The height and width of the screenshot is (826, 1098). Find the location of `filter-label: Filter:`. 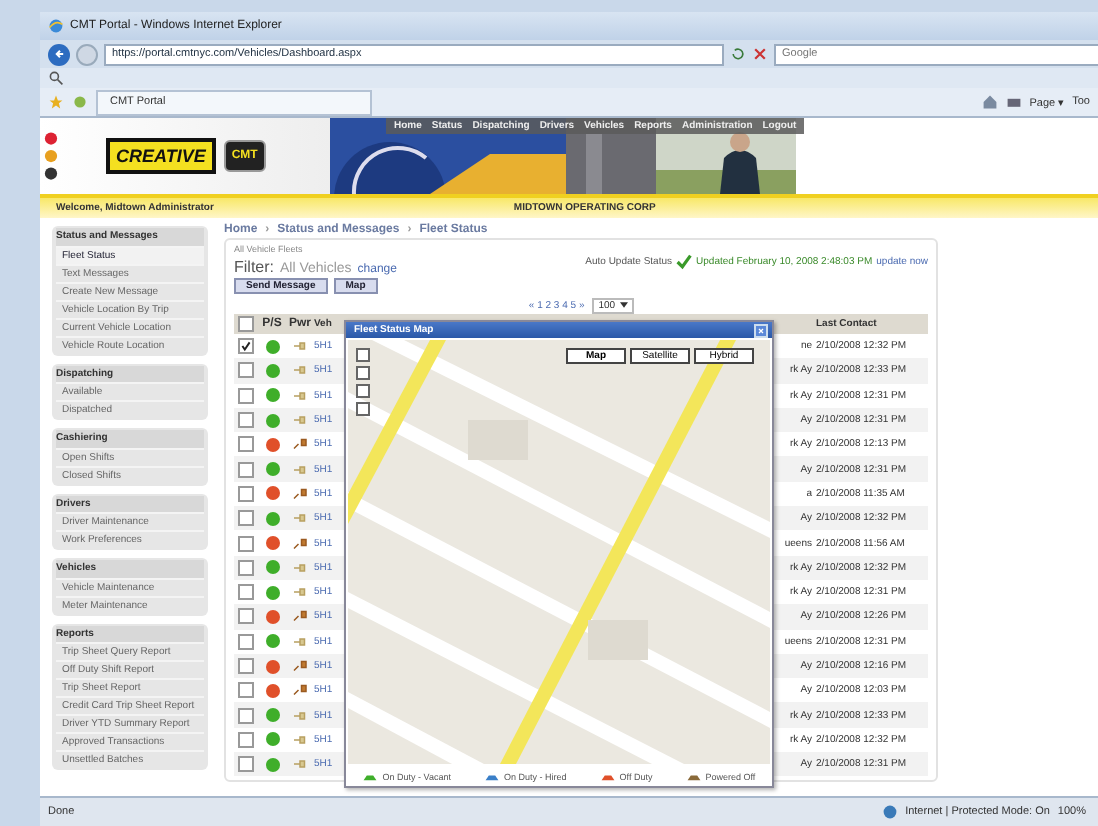

filter-label: Filter: is located at coordinates (254, 267).